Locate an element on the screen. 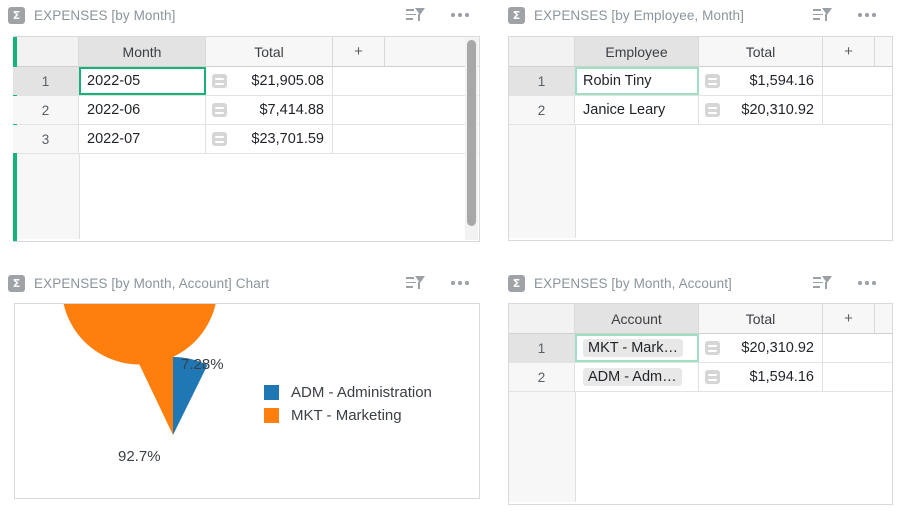 The height and width of the screenshot is (515, 900). cell-total: $23,701.59 is located at coordinates (269, 139).